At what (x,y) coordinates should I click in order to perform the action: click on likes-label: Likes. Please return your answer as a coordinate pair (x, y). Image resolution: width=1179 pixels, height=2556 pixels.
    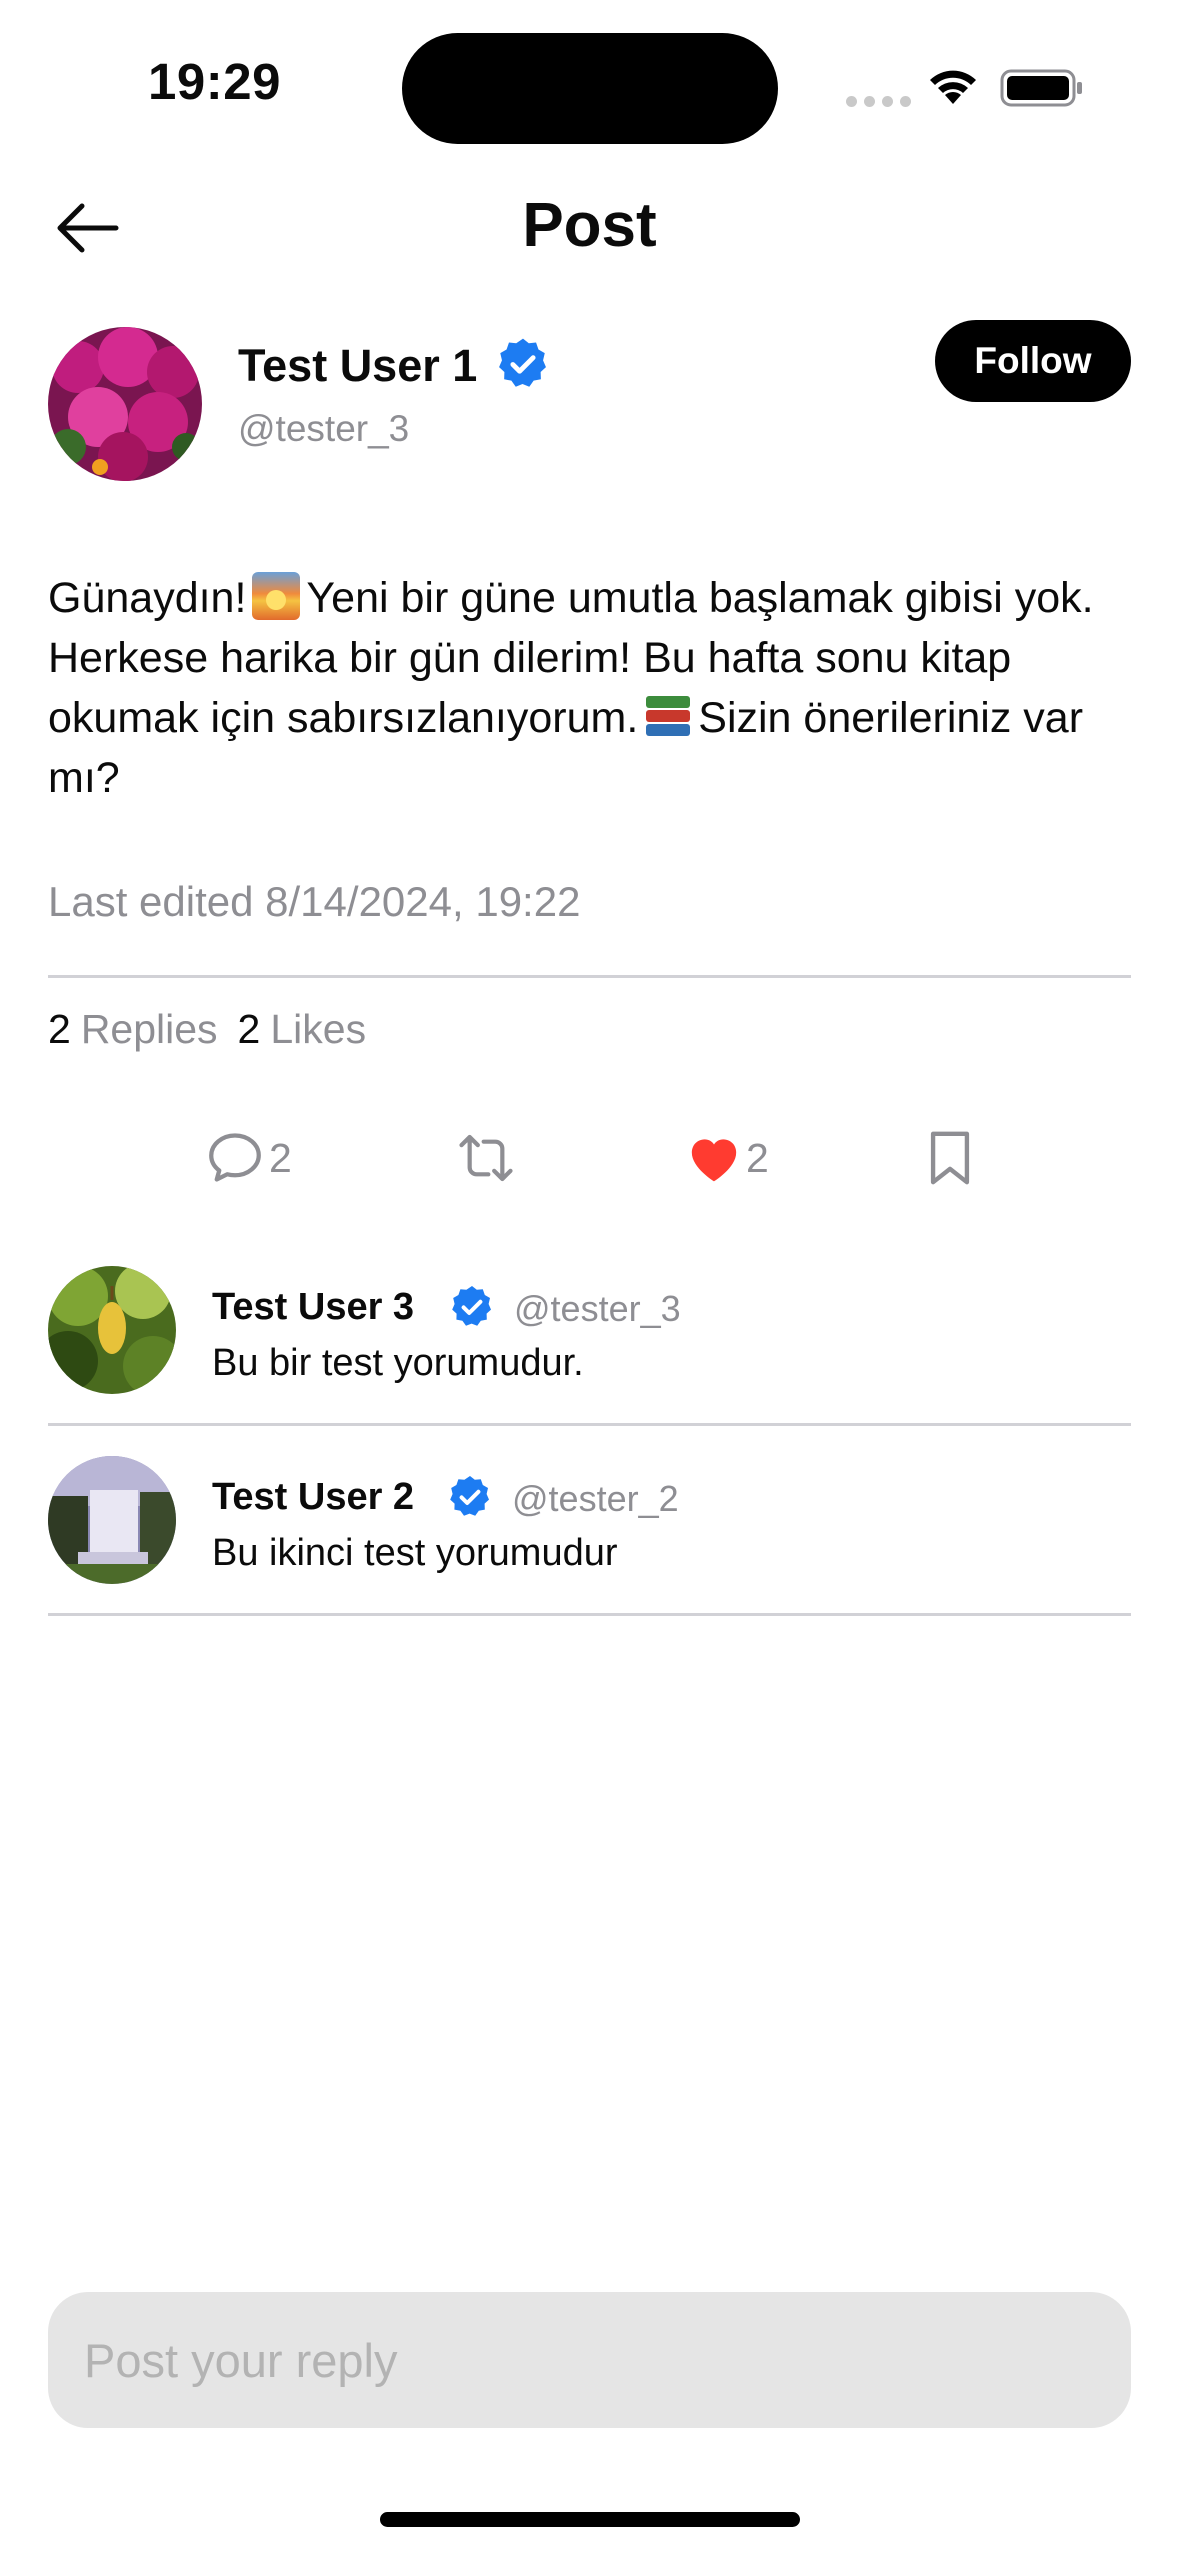
    Looking at the image, I should click on (318, 1029).